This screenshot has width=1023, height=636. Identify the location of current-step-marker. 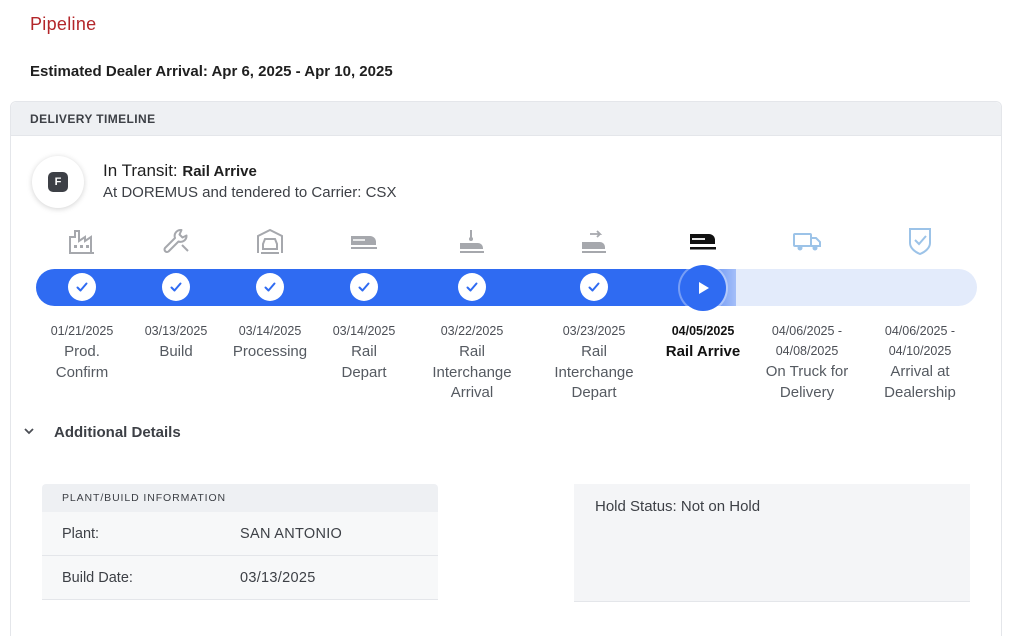
(703, 288).